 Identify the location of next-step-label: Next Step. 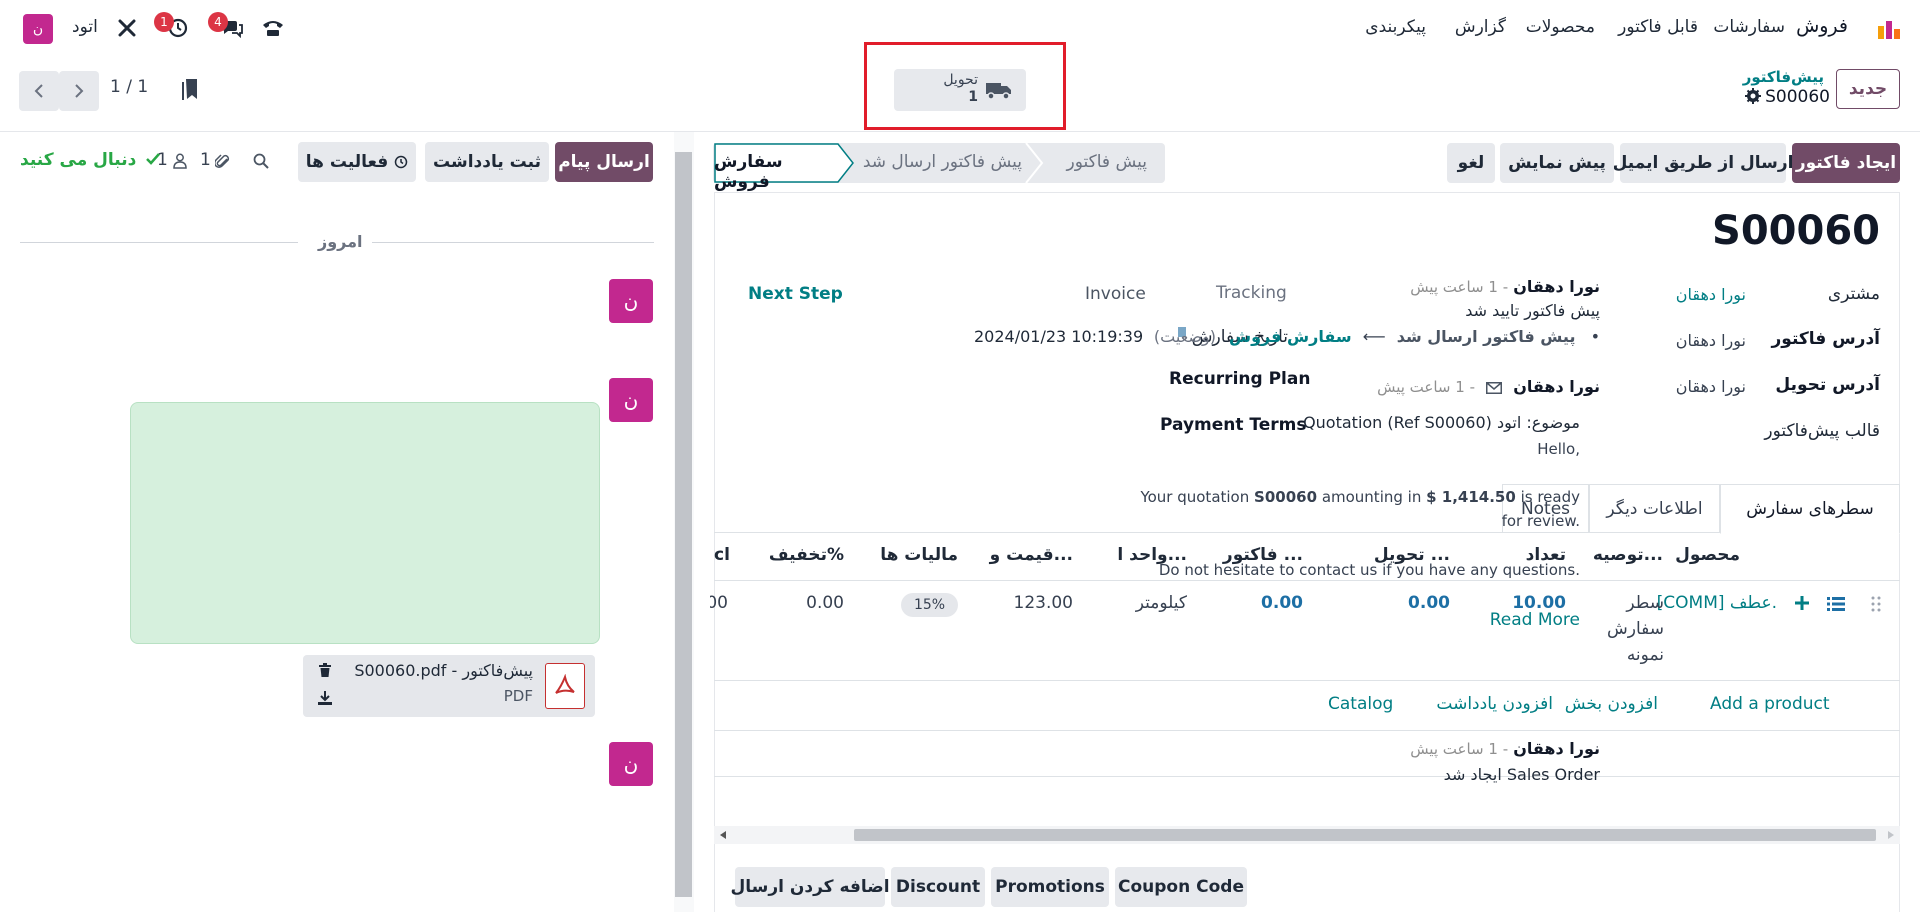
(795, 294).